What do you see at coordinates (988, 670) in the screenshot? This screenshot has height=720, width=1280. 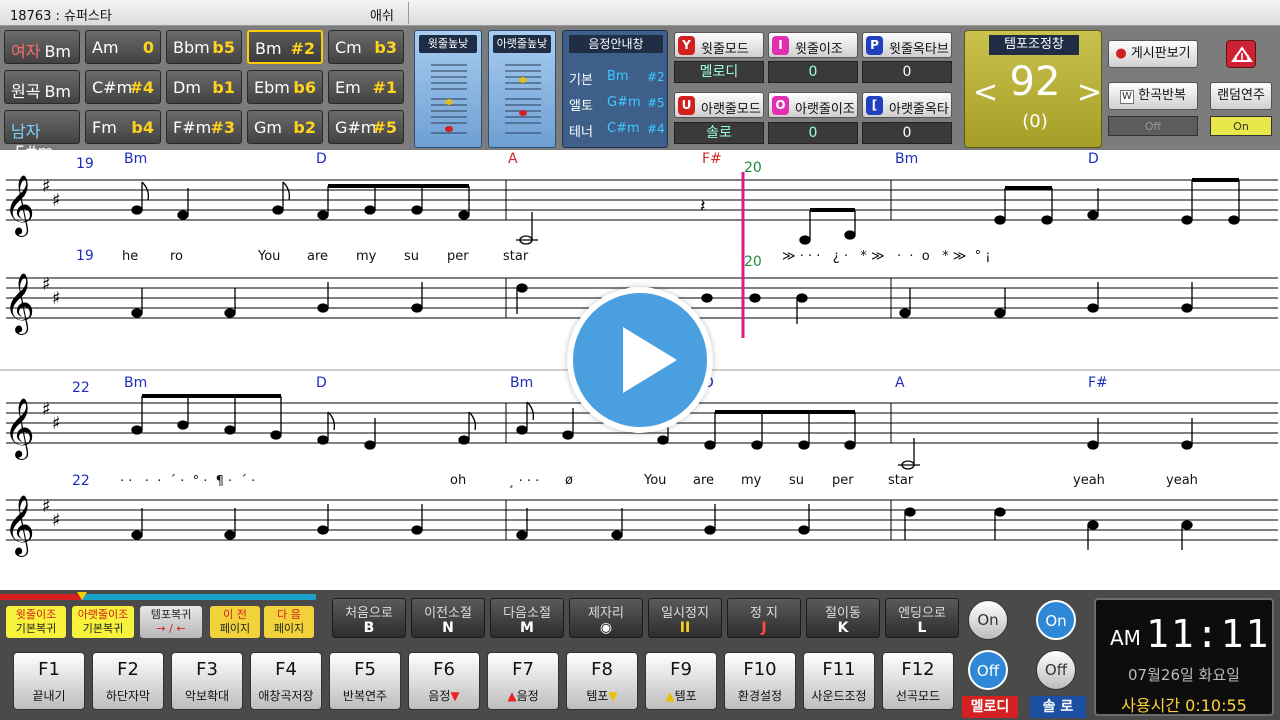 I see `melody-off-button: Off` at bounding box center [988, 670].